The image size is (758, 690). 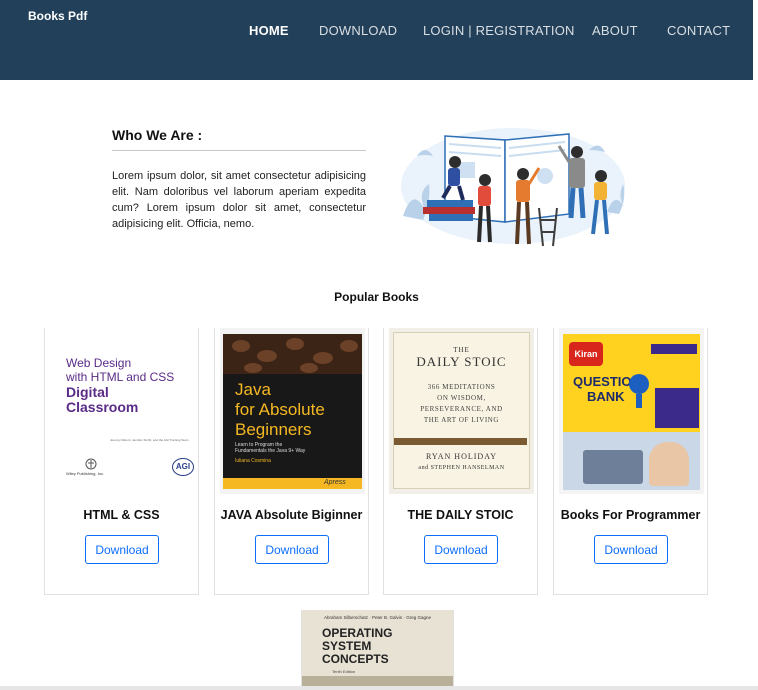 I want to click on book-title: THE DAILY STOIC, so click(x=460, y=515).